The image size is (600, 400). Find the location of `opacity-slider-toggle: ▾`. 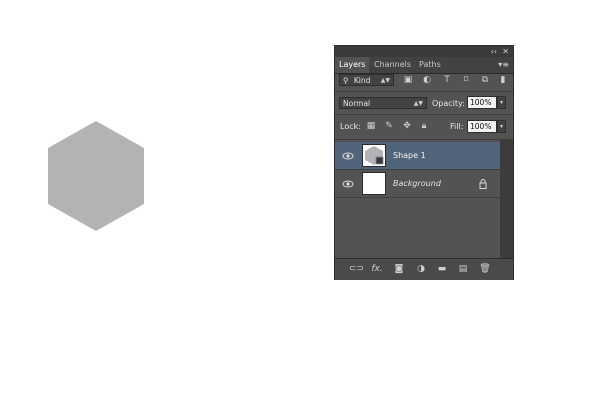

opacity-slider-toggle: ▾ is located at coordinates (501, 102).